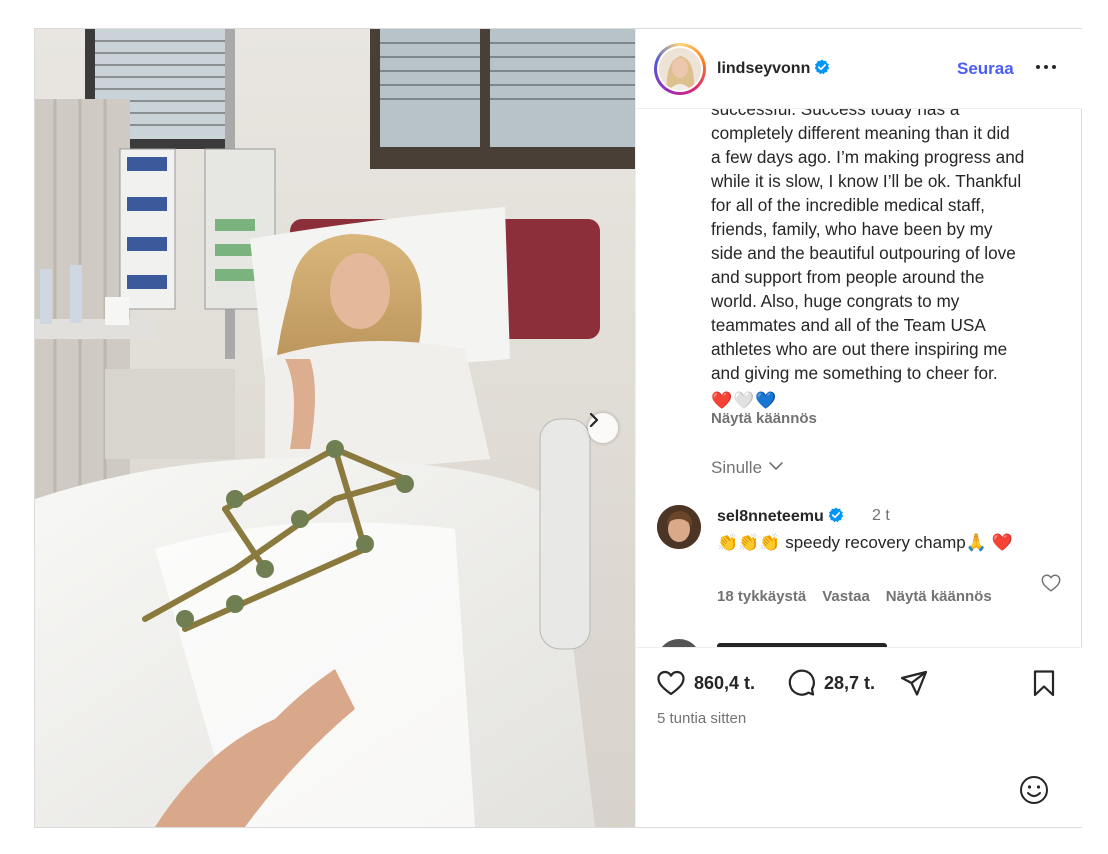  I want to click on caption-line: teammates and all of the Team USA, so click(848, 325).